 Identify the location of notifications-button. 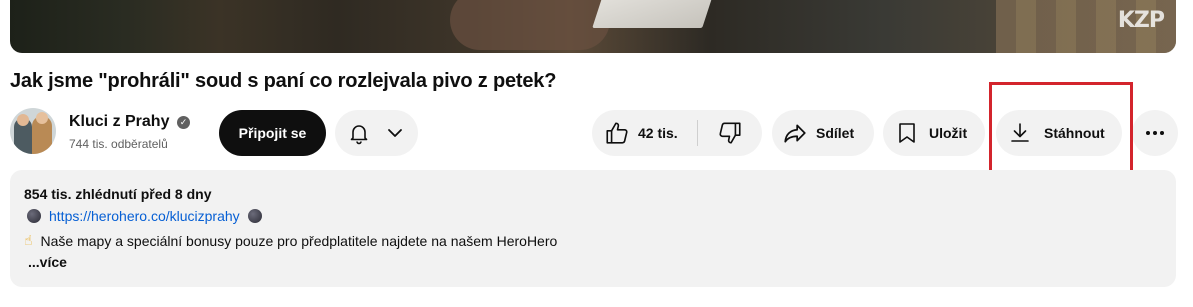
(376, 133).